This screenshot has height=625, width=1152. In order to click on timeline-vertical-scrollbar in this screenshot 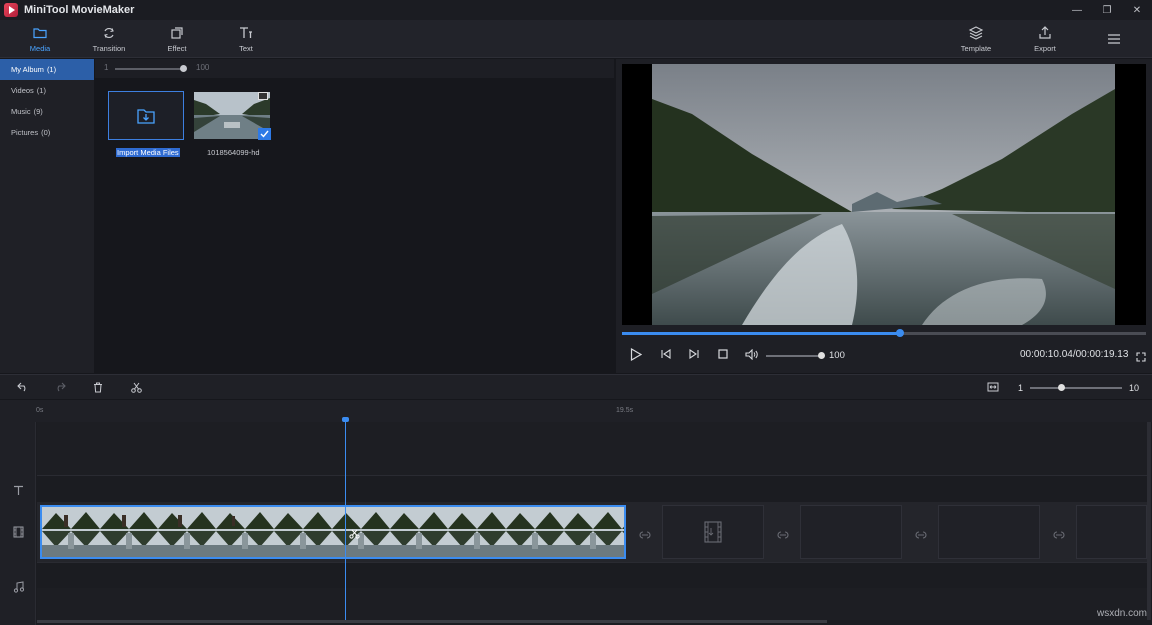, I will do `click(1149, 521)`.